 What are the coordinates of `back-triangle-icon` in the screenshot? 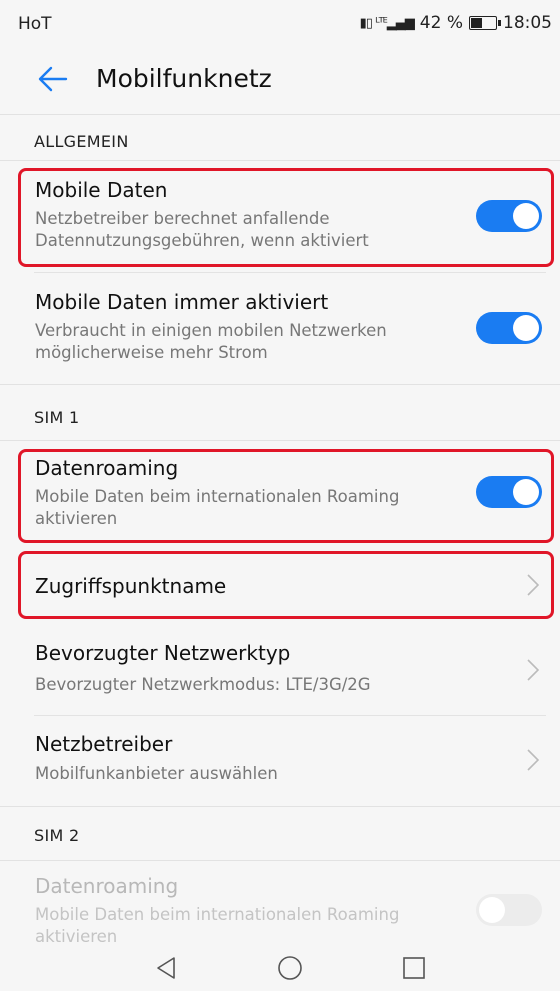 It's located at (166, 968).